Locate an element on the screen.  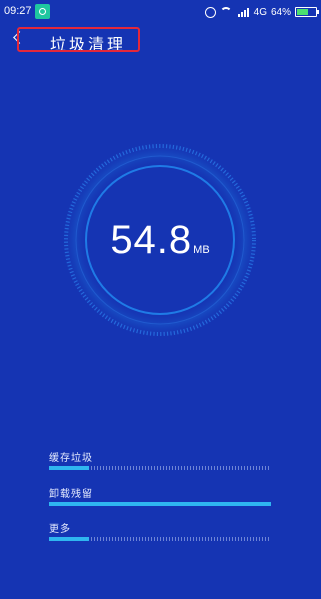
status-indicators: 4G 64% is located at coordinates (261, 12).